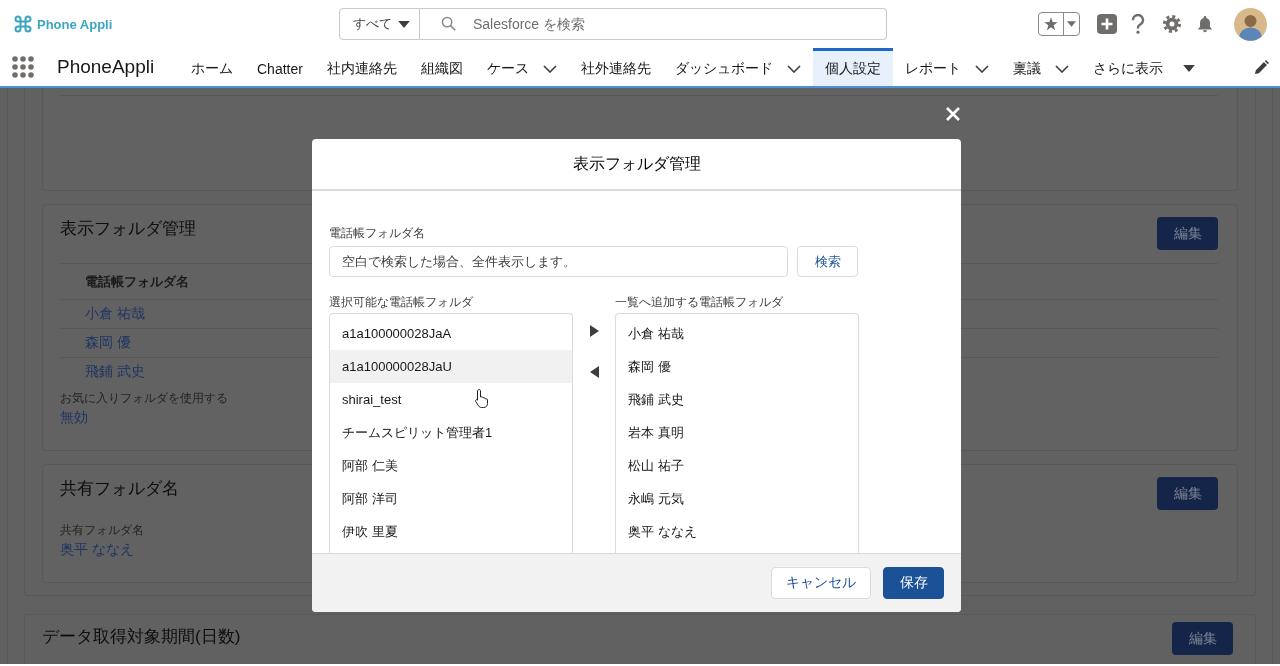 Image resolution: width=1280 pixels, height=666 pixels. What do you see at coordinates (737, 399) in the screenshot?
I see `list-option: 飛鋪 武史` at bounding box center [737, 399].